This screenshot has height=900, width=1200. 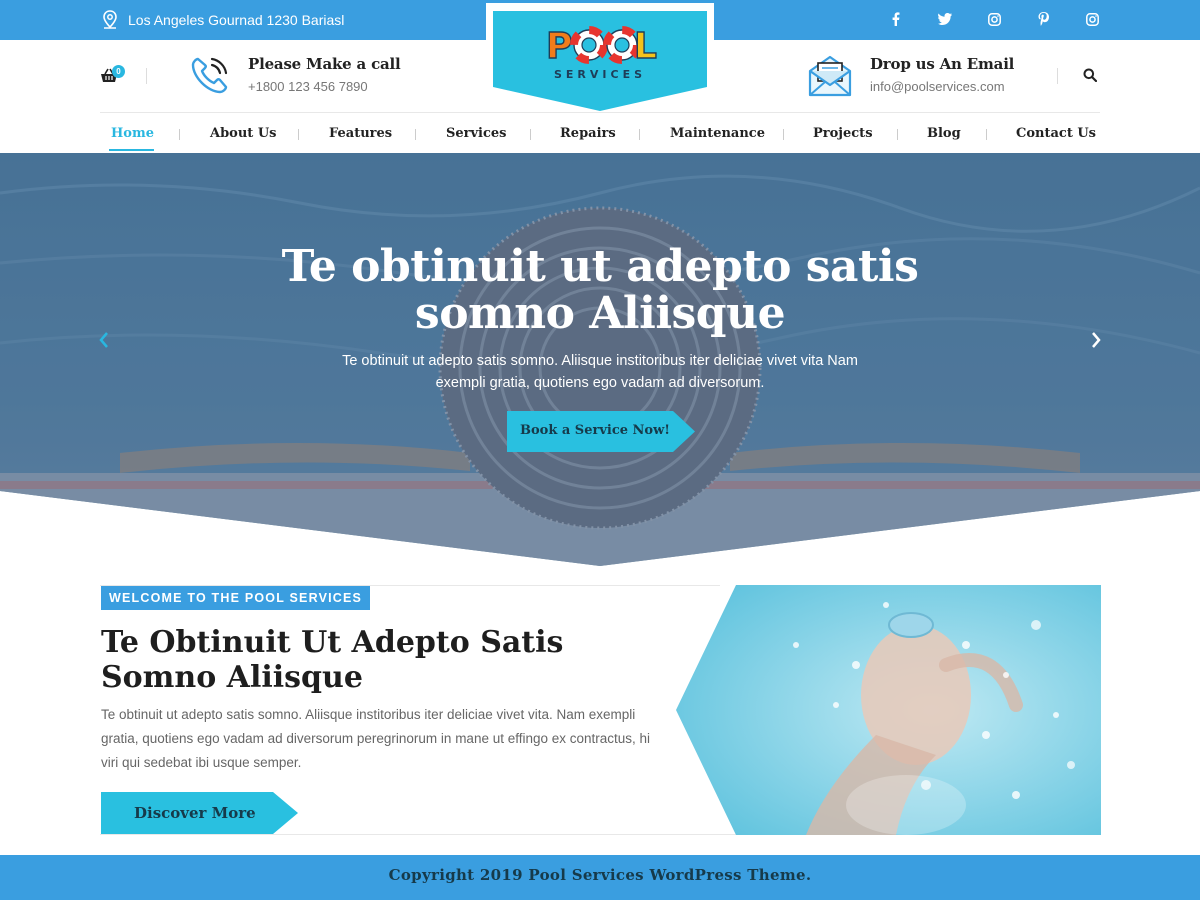 What do you see at coordinates (1056, 133) in the screenshot?
I see `nav-item-contact-us: Contact Us` at bounding box center [1056, 133].